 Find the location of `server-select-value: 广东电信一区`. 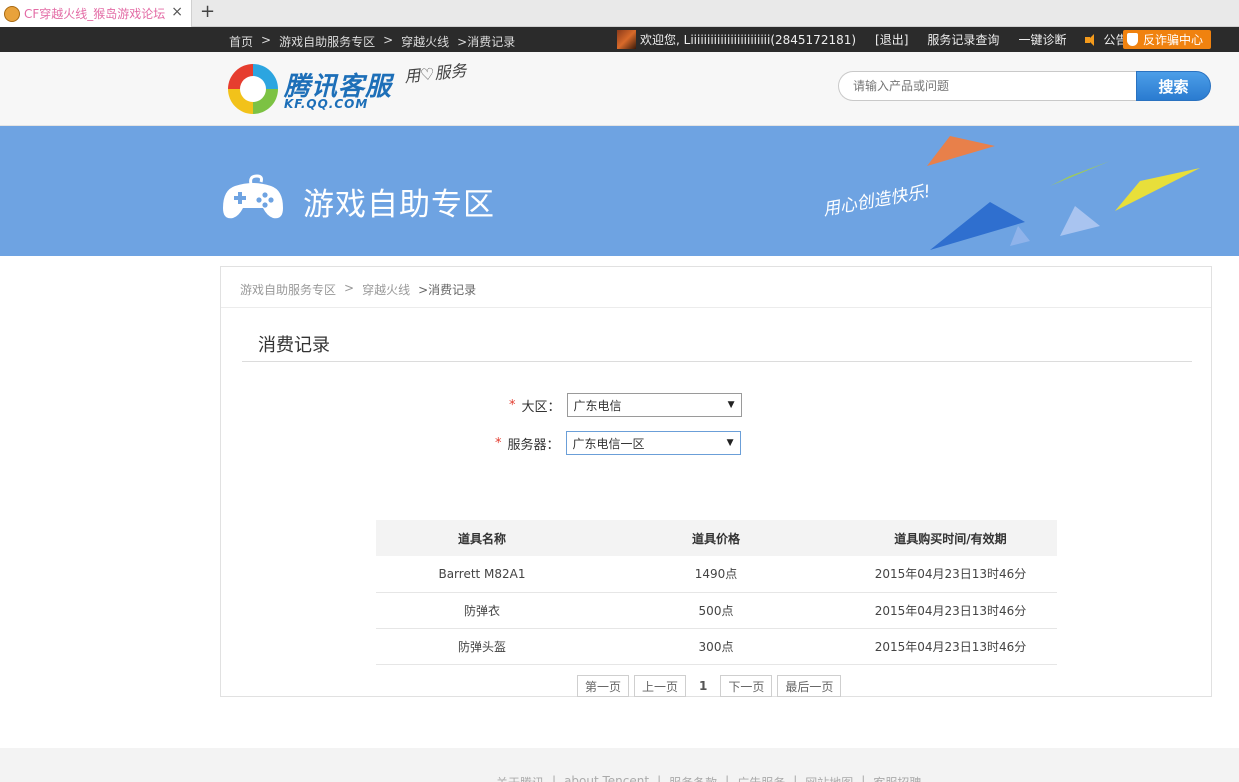

server-select-value: 广东电信一区 is located at coordinates (608, 443).